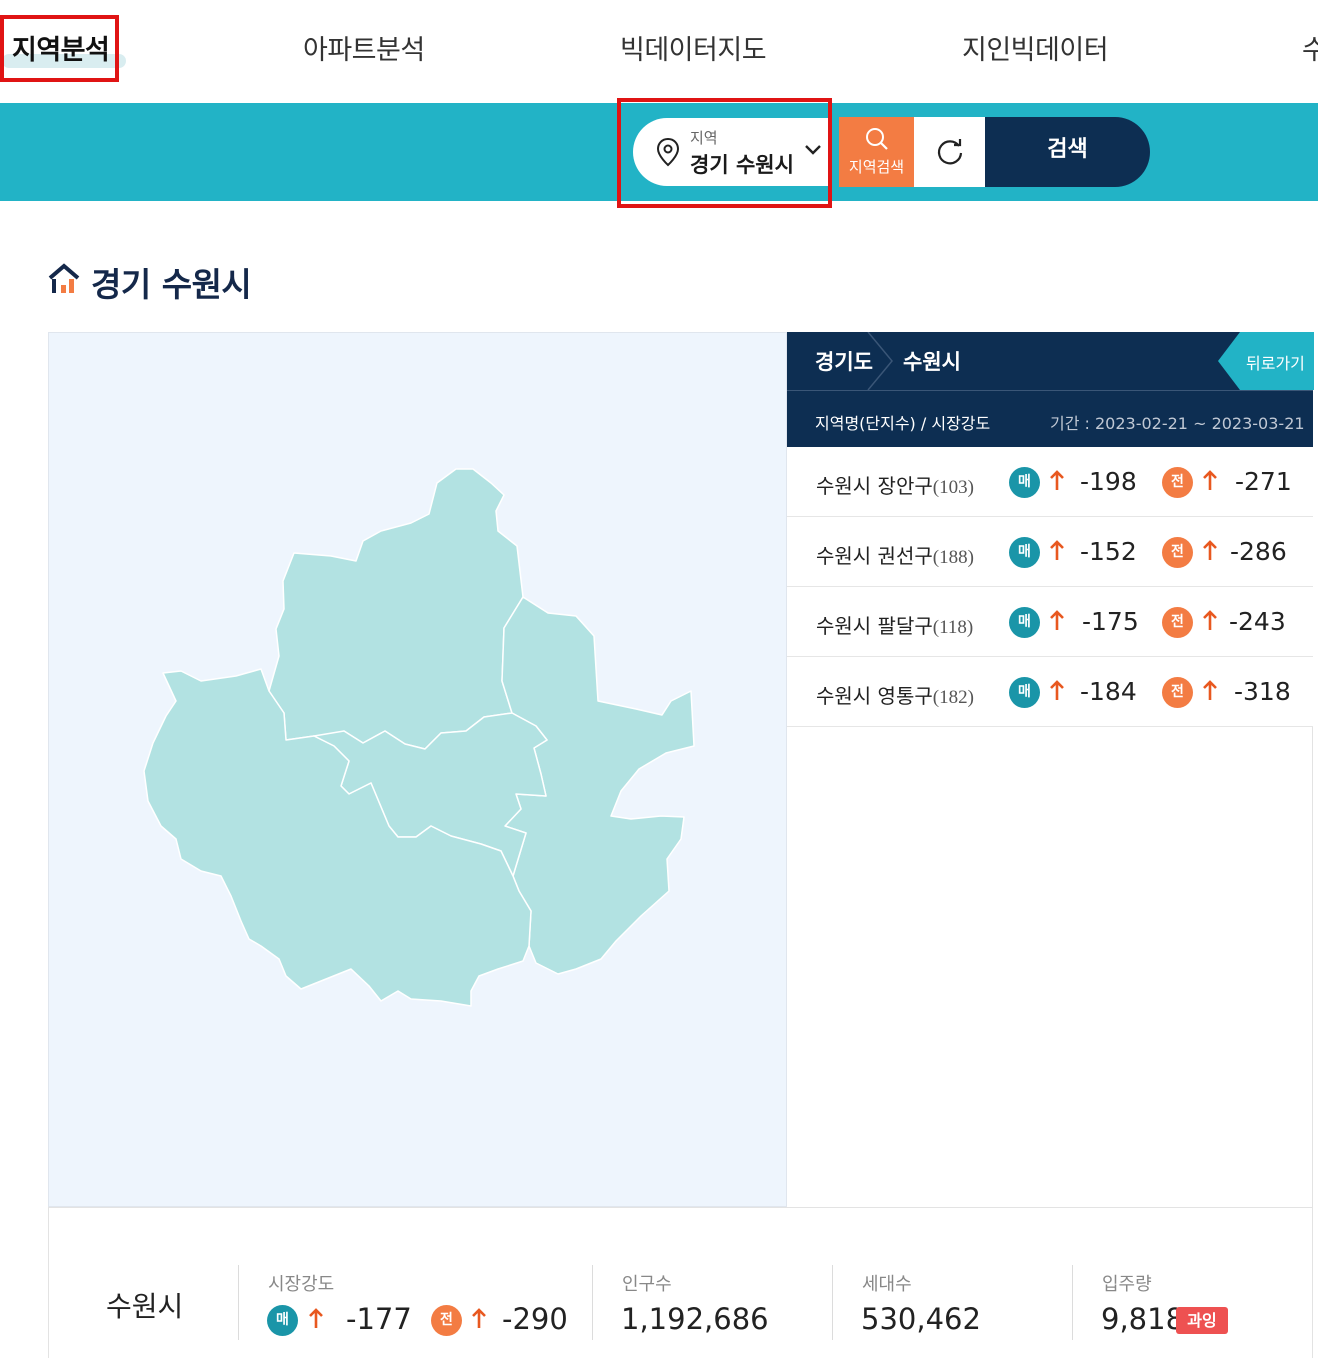  What do you see at coordinates (887, 1284) in the screenshot?
I see `households-label: 세대수` at bounding box center [887, 1284].